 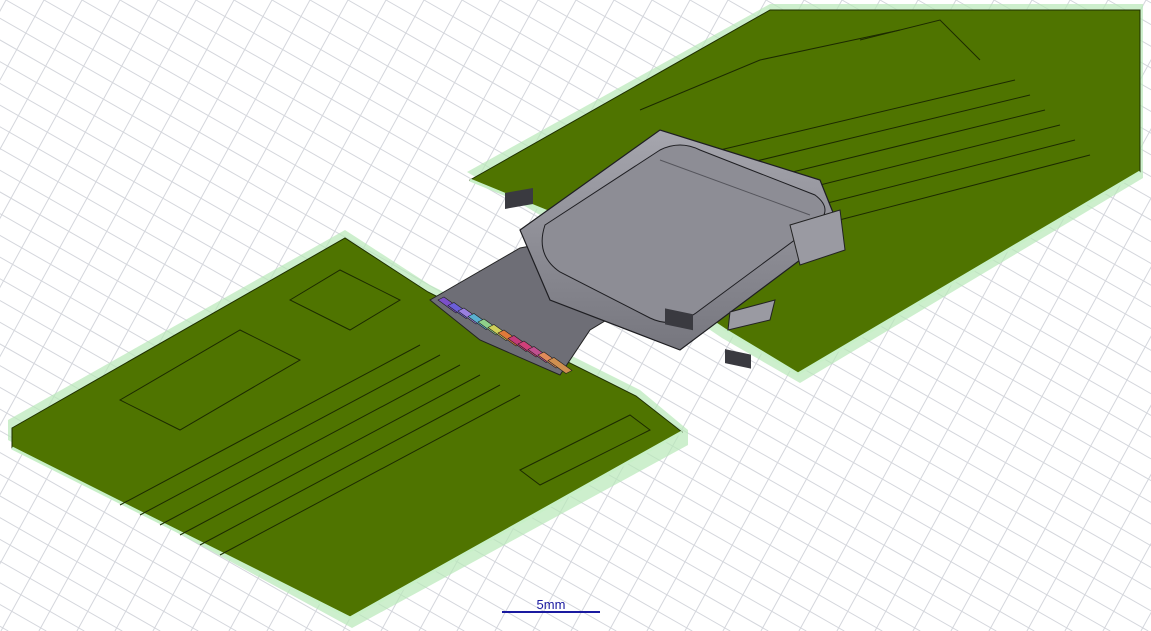 What do you see at coordinates (551, 604) in the screenshot?
I see `scale-bar-label: 5mm` at bounding box center [551, 604].